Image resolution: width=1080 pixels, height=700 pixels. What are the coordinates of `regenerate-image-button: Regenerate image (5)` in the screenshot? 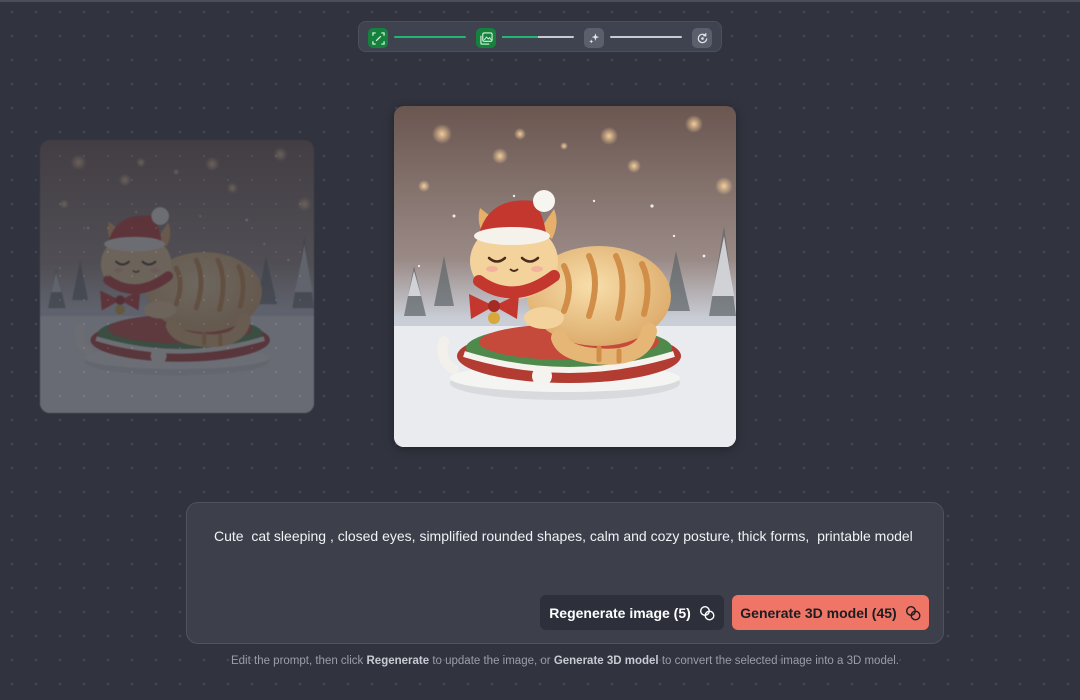 It's located at (632, 612).